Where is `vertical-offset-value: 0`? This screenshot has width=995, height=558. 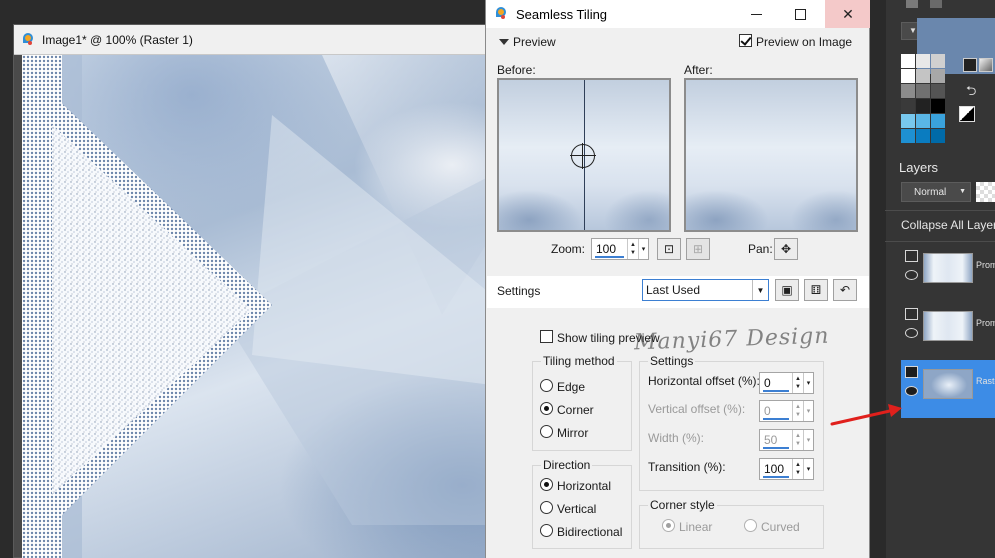 vertical-offset-value: 0 is located at coordinates (767, 411).